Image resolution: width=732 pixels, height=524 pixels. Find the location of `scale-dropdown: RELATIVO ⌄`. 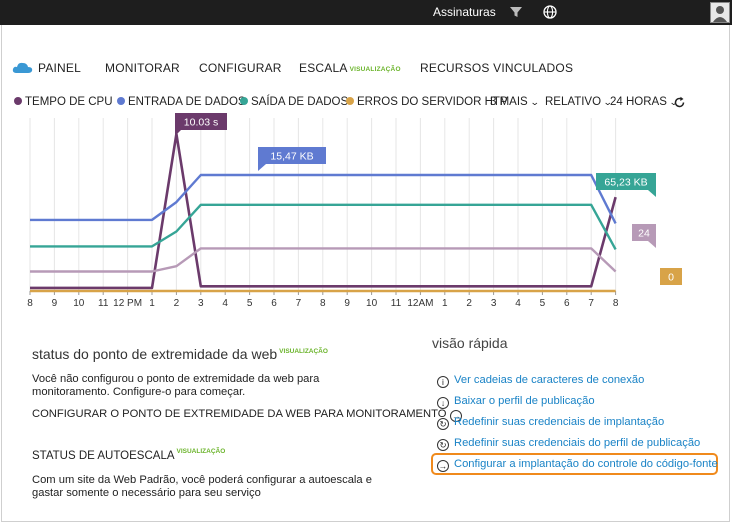

scale-dropdown: RELATIVO ⌄ is located at coordinates (579, 102).